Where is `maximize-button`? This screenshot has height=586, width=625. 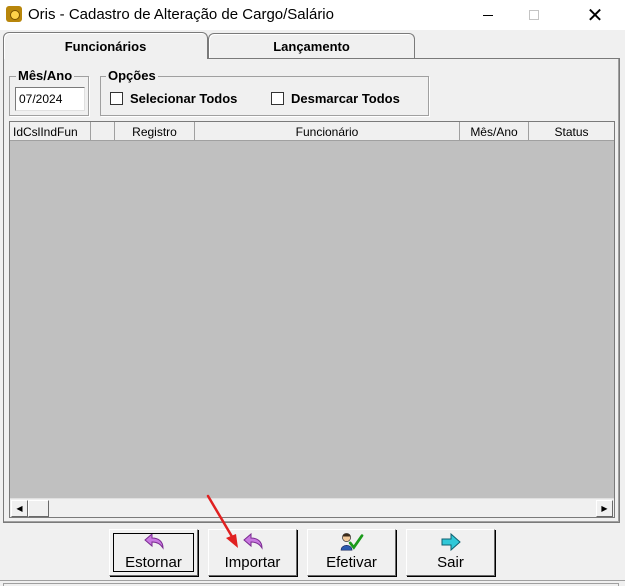 maximize-button is located at coordinates (534, 15).